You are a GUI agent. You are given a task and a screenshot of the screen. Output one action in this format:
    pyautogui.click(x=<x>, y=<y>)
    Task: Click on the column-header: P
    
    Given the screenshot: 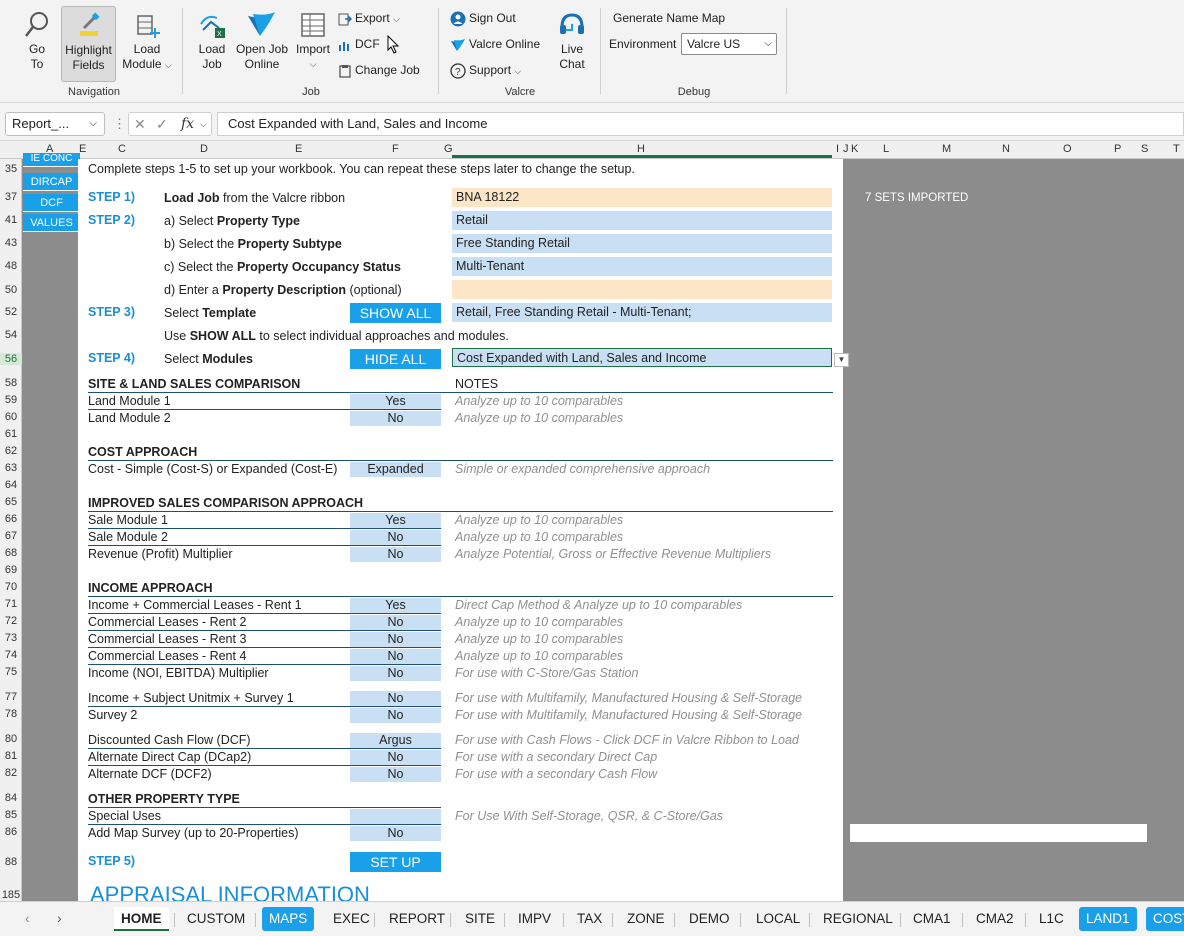 What is the action you would take?
    pyautogui.click(x=1117, y=149)
    